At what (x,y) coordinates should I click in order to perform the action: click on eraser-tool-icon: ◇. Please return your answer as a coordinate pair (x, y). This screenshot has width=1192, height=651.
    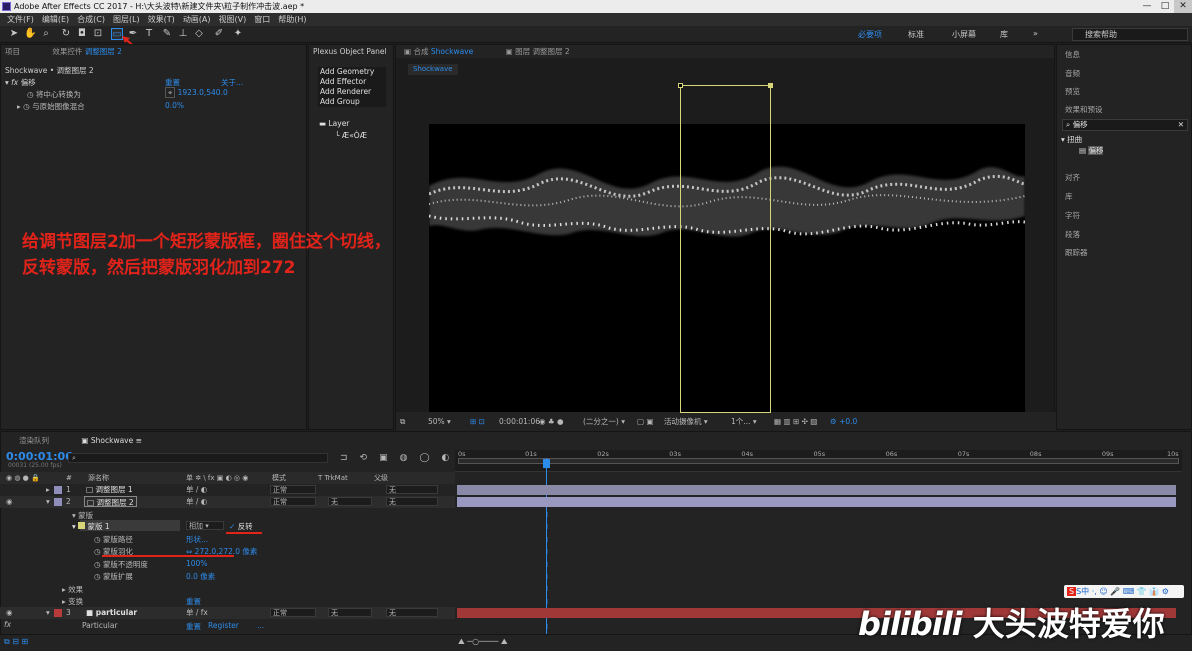
    Looking at the image, I should click on (199, 34).